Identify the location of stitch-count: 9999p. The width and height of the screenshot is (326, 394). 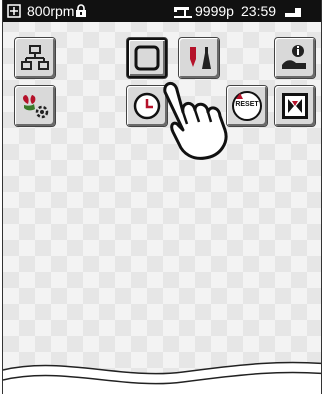
(214, 11).